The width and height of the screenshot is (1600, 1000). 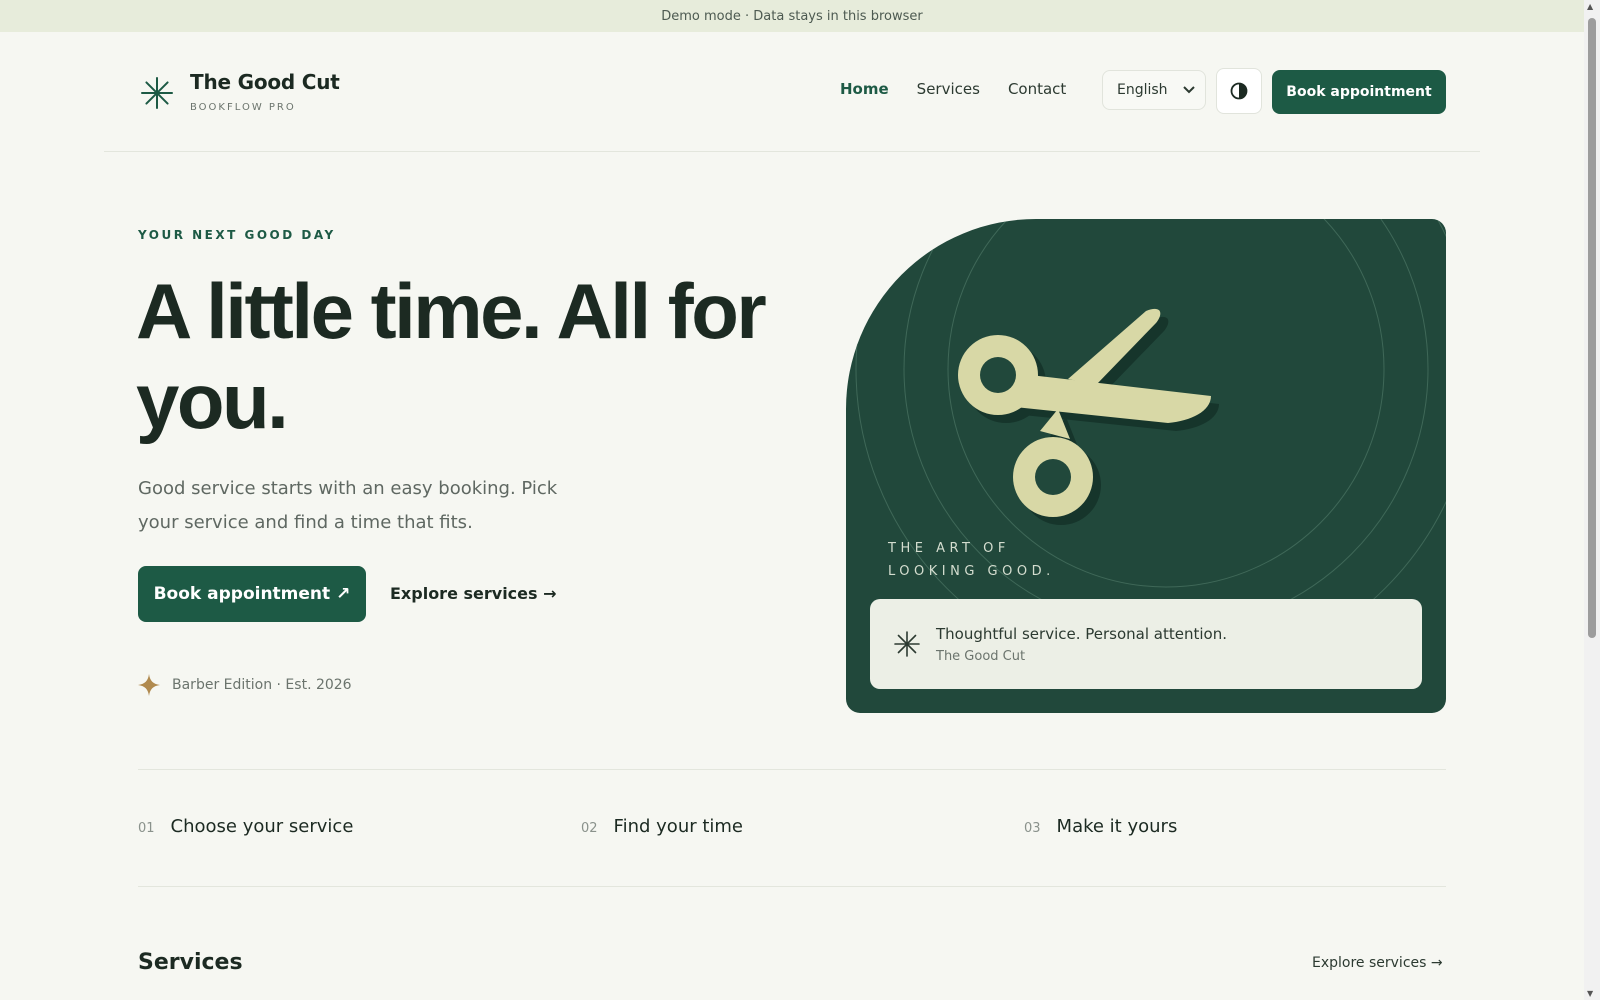 I want to click on step-item: 03 Make it yours, so click(x=1100, y=826).